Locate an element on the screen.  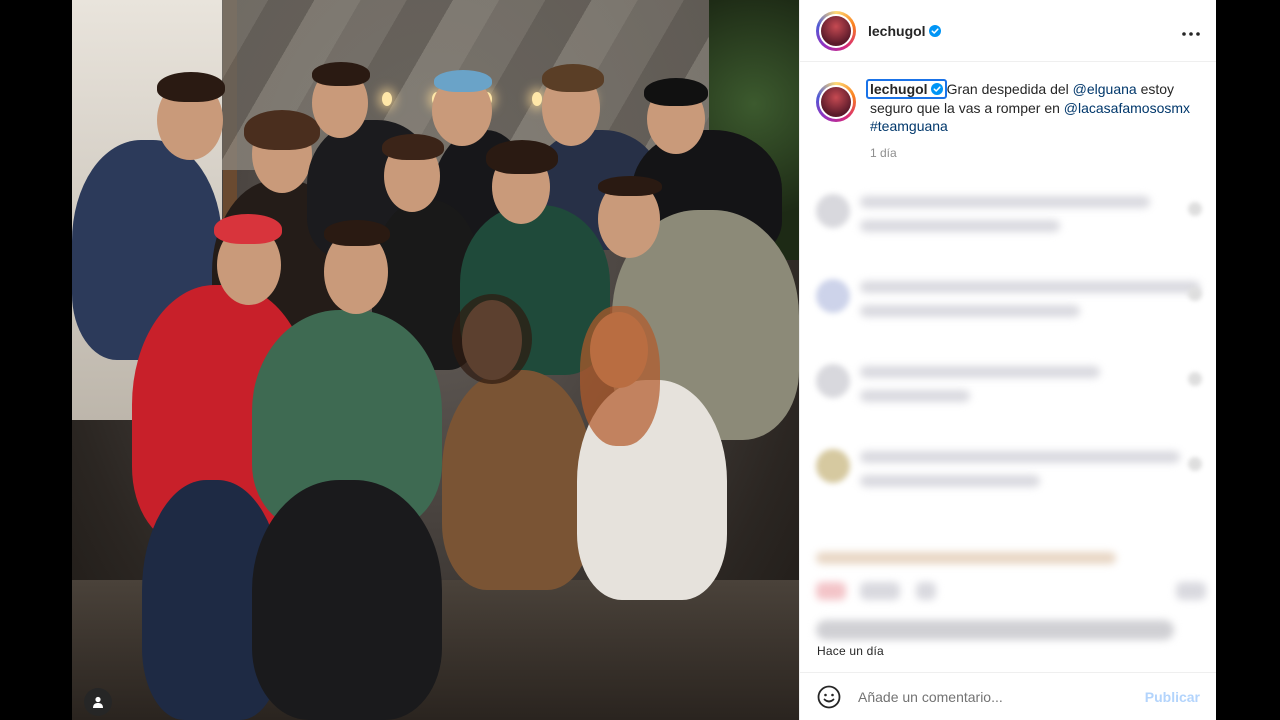
caption-username: lechugol is located at coordinates (906, 89).